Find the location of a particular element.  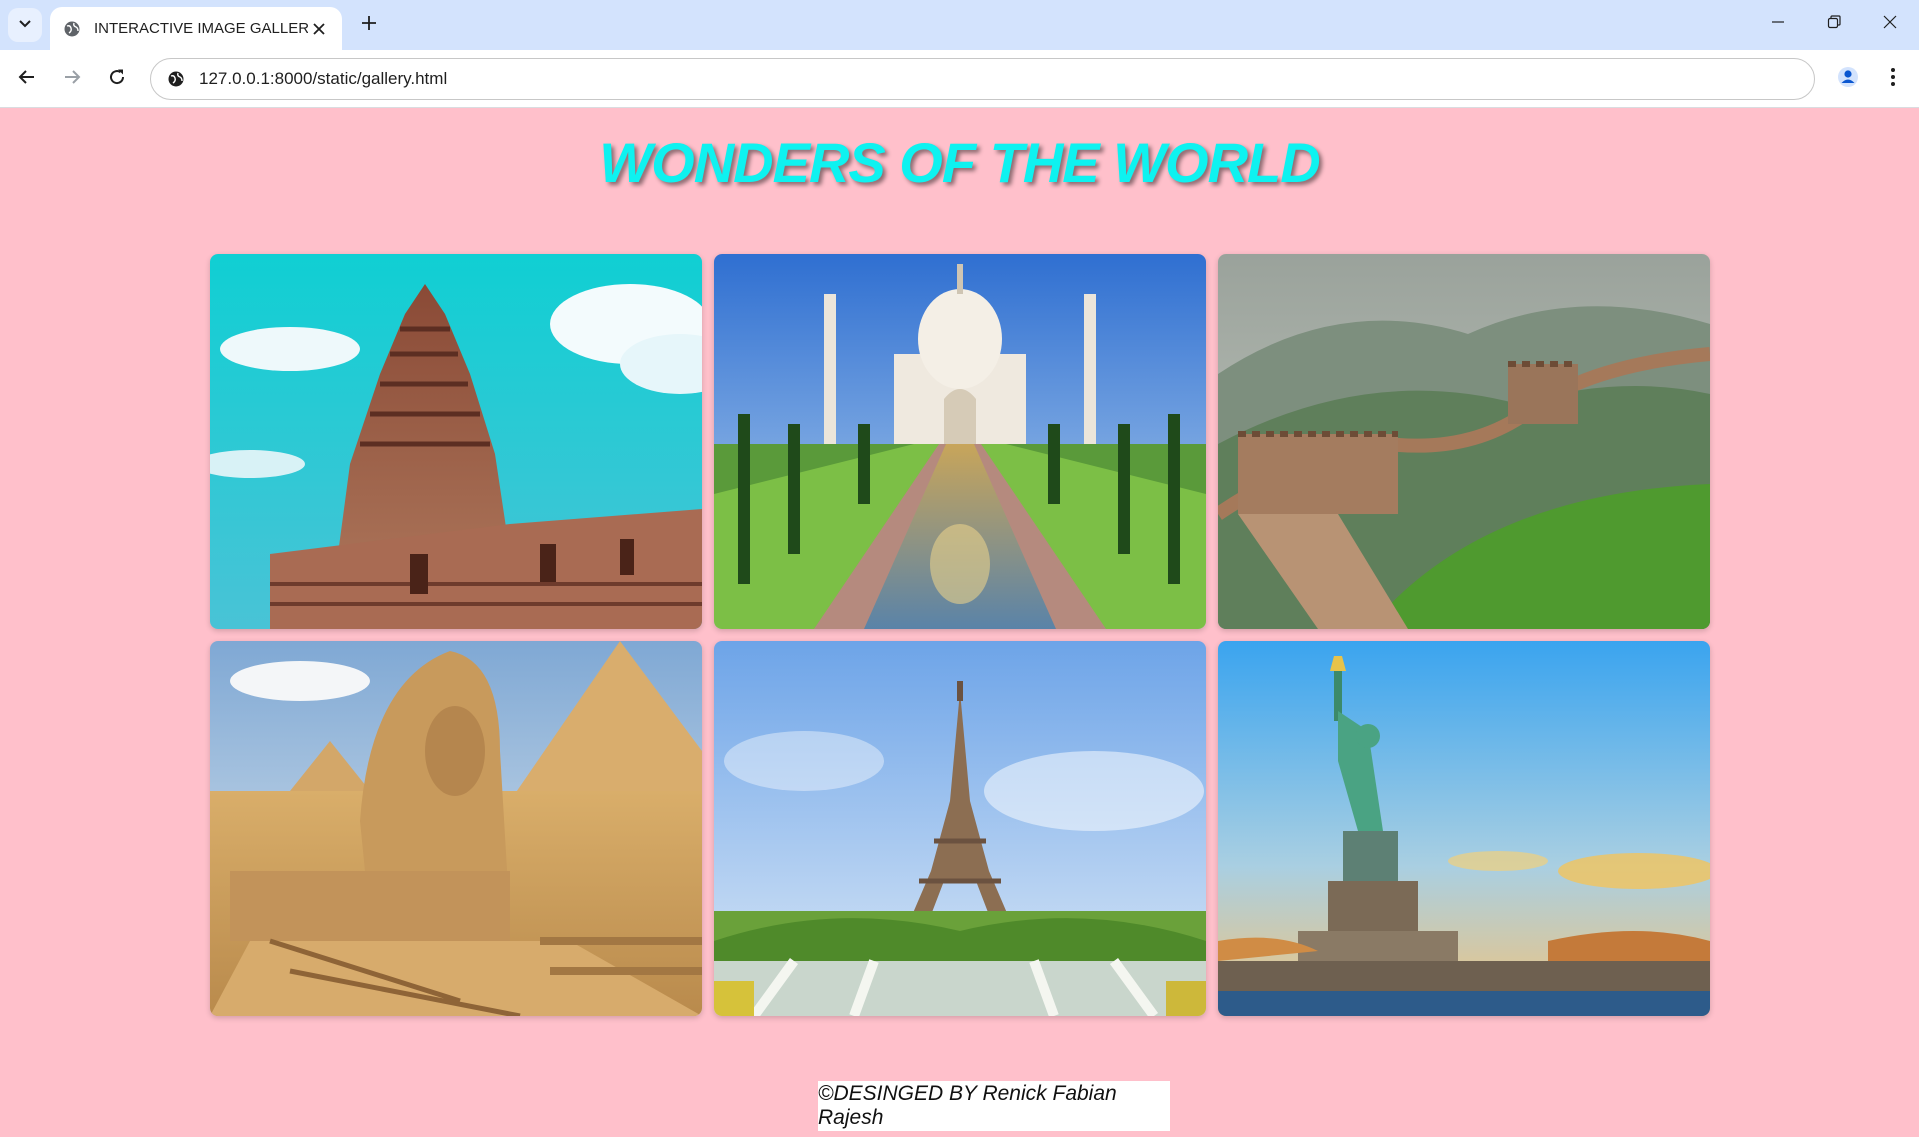

browser-tab-bar: INTERACTIVE IMAGE GALLERY is located at coordinates (959, 25).